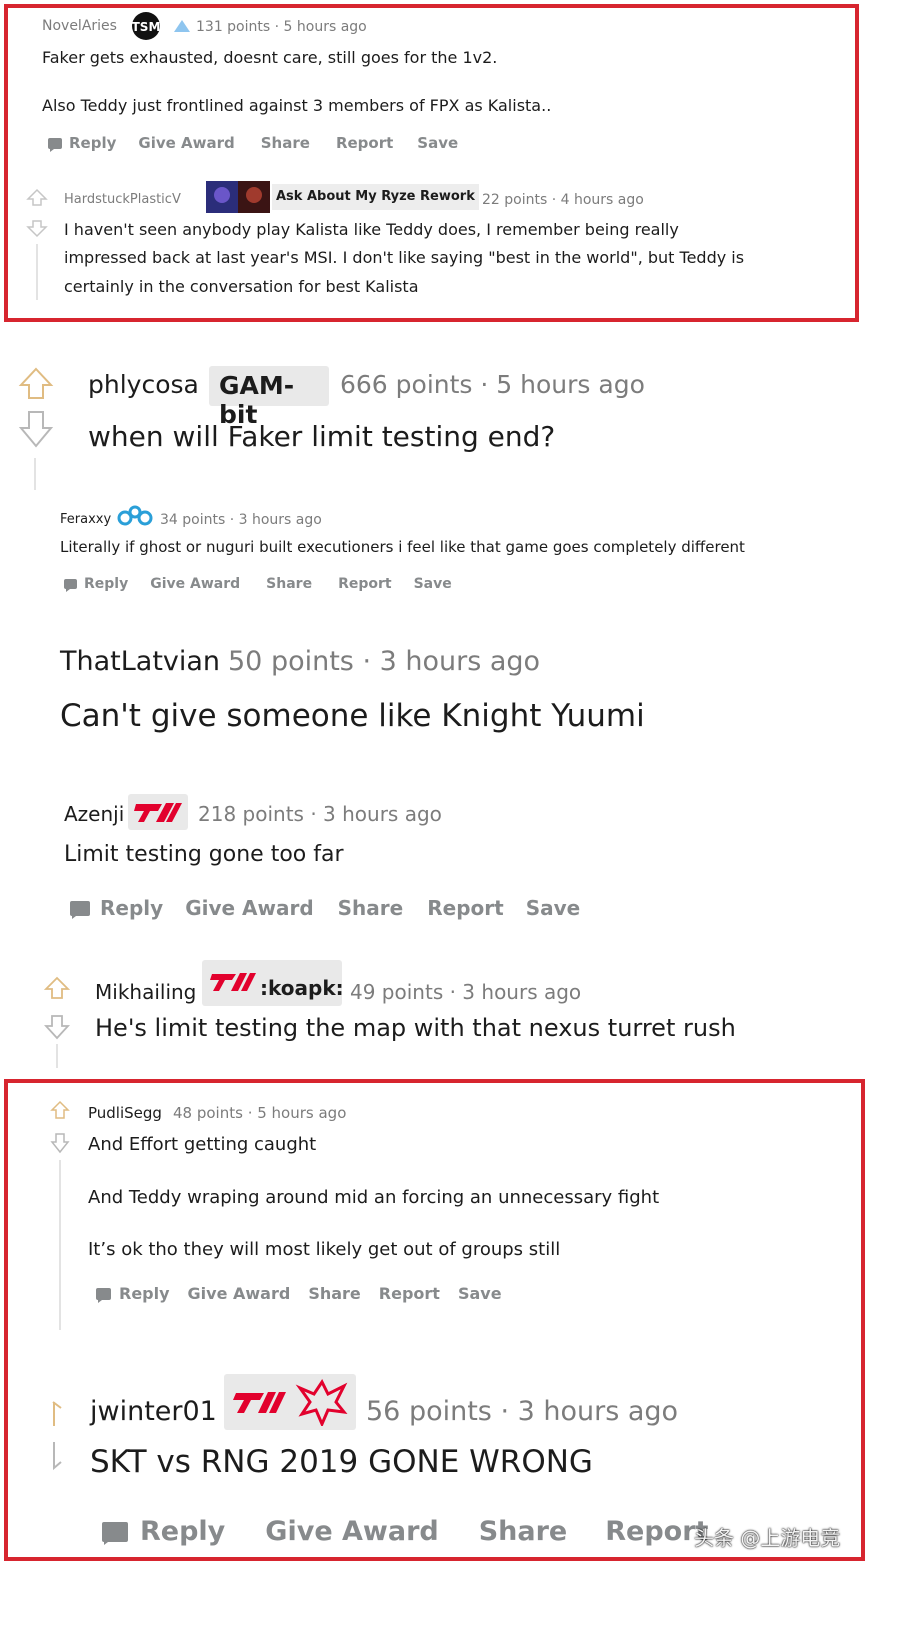 This screenshot has width=908, height=1632. Describe the element at coordinates (322, 436) in the screenshot. I see `comment-body: when will Faker limit testing end?` at that location.